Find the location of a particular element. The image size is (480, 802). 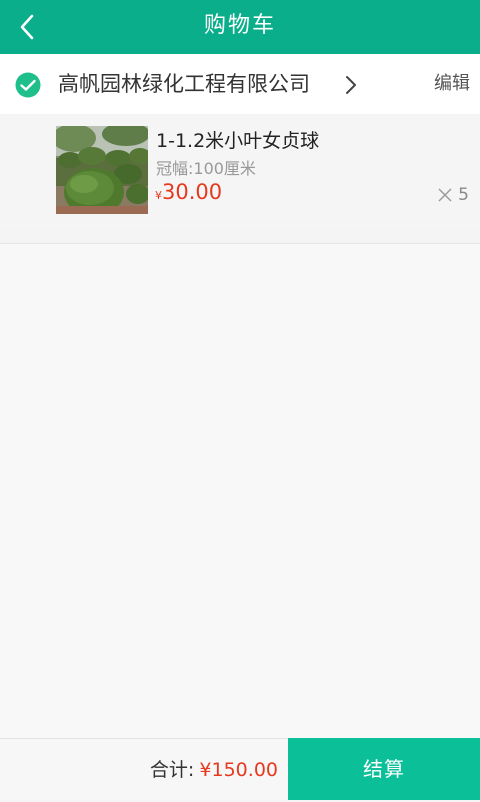

quantity-value: 5 is located at coordinates (463, 195).